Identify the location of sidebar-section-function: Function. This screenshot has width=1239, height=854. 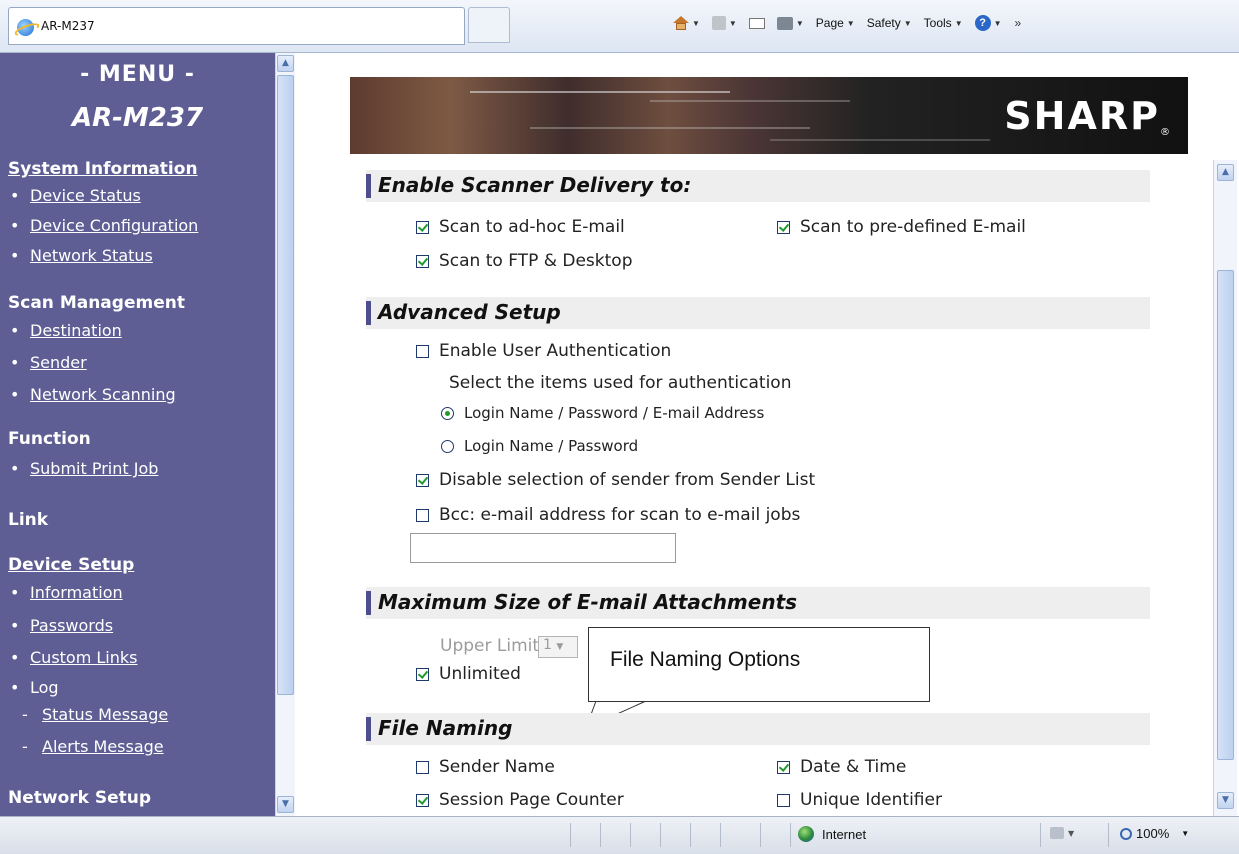
(49, 439).